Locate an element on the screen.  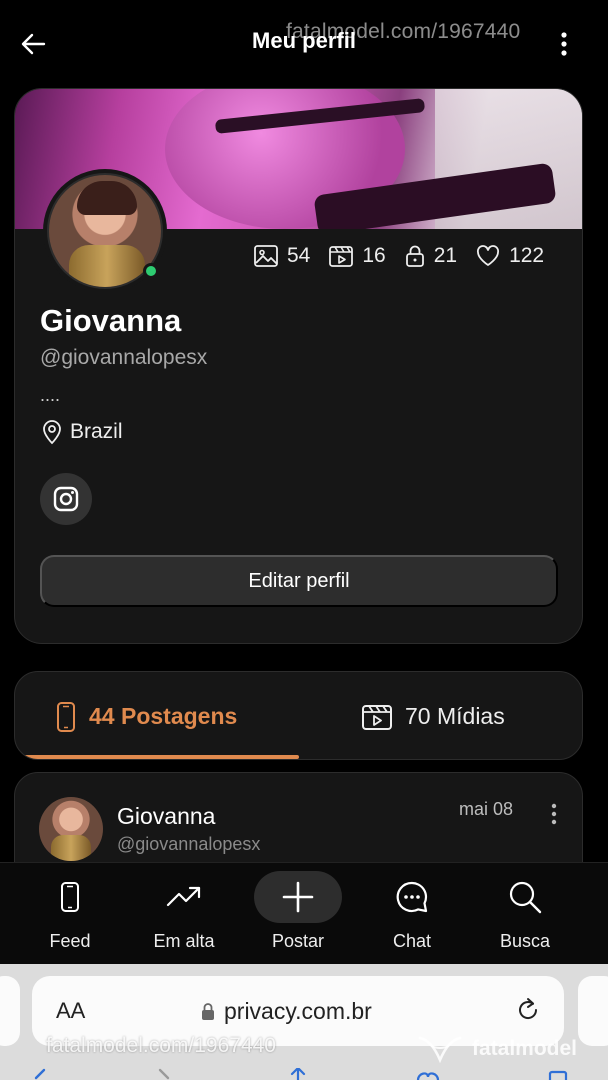
tab-posts-label: 44 Postagens is located at coordinates (163, 716).